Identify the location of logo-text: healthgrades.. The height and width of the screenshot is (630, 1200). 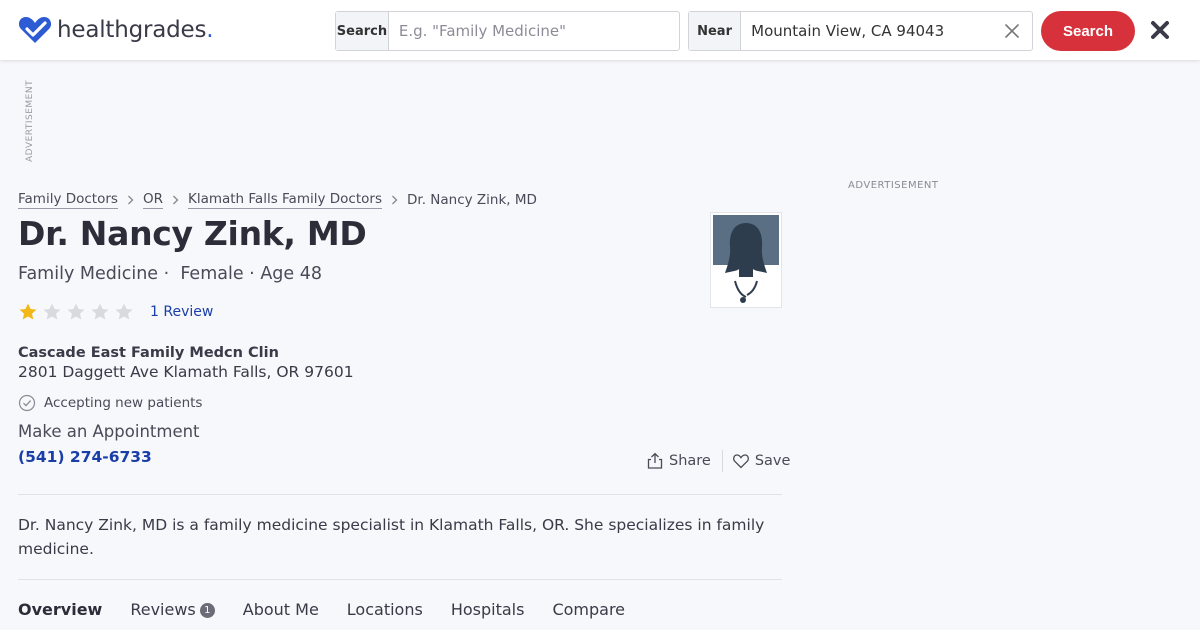
(135, 30).